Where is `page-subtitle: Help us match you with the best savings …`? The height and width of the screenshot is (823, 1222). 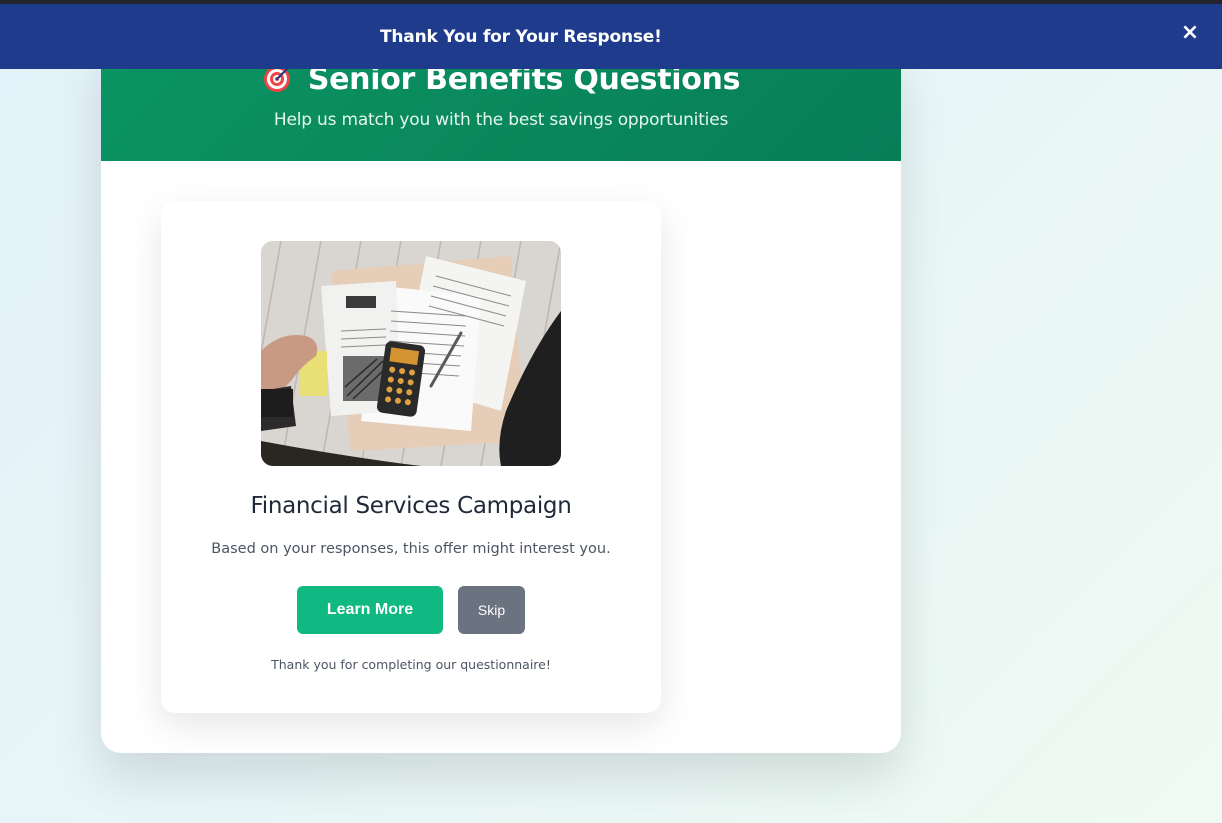
page-subtitle: Help us match you with the best savings … is located at coordinates (501, 120).